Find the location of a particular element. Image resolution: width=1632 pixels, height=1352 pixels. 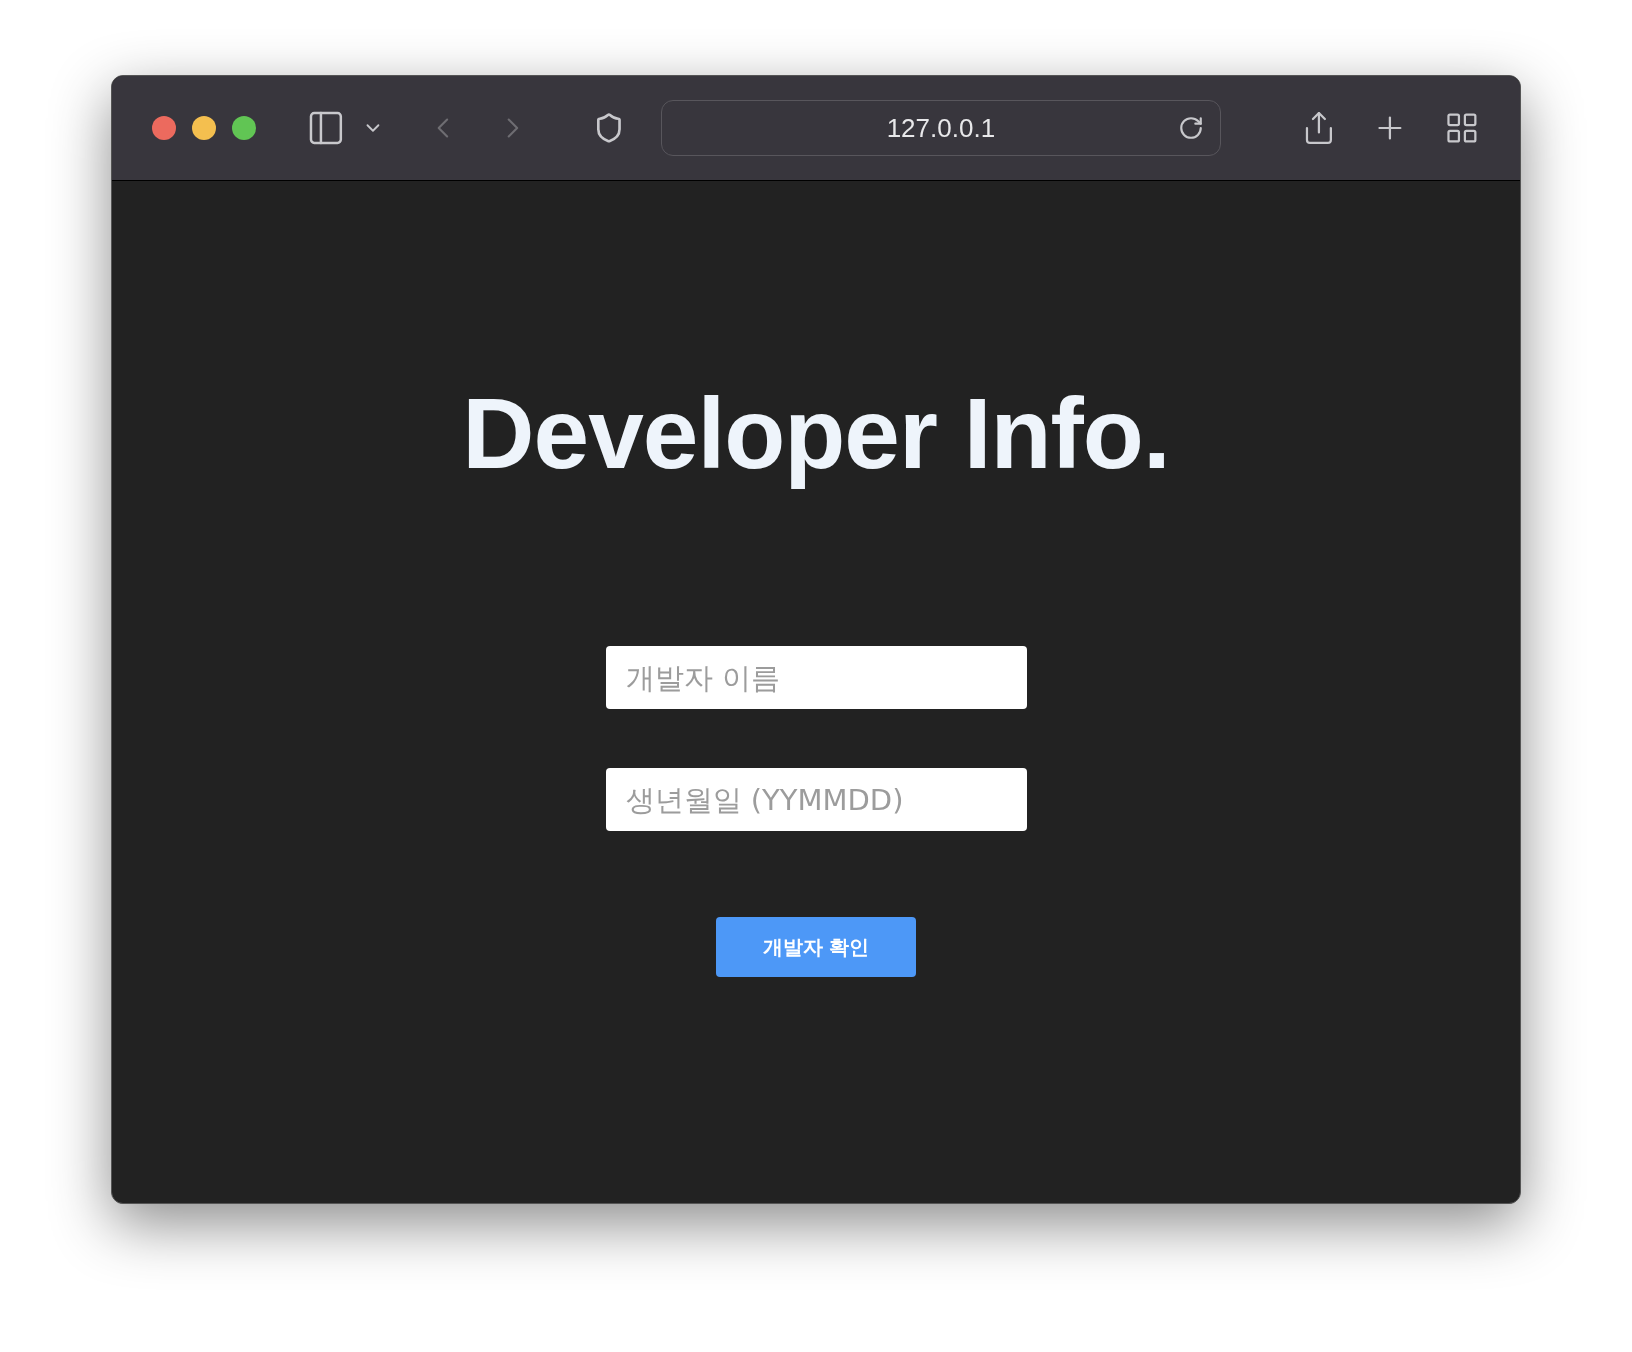

reload-icon is located at coordinates (1190, 128).